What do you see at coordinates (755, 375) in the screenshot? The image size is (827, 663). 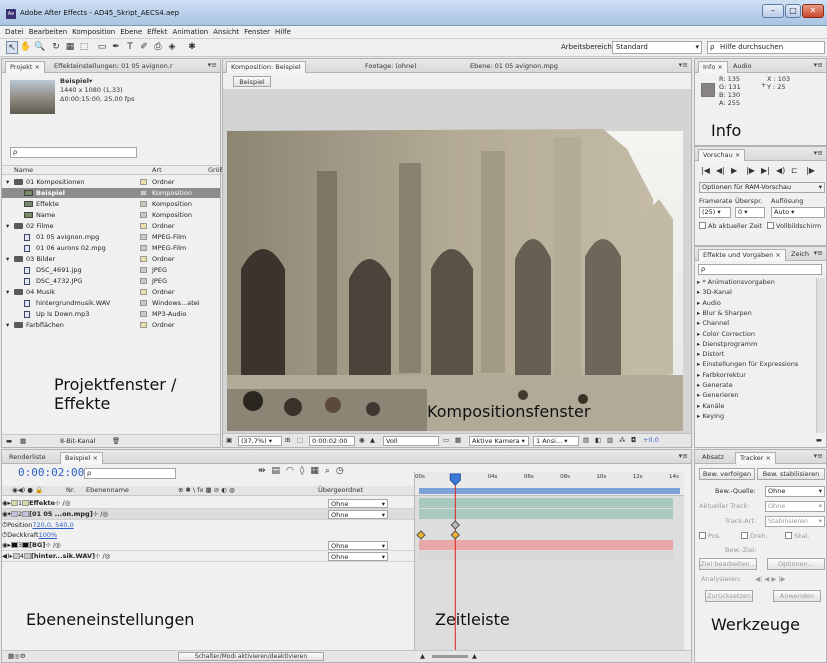 I see `effect-category-item: ▸ Farbkorrektur` at bounding box center [755, 375].